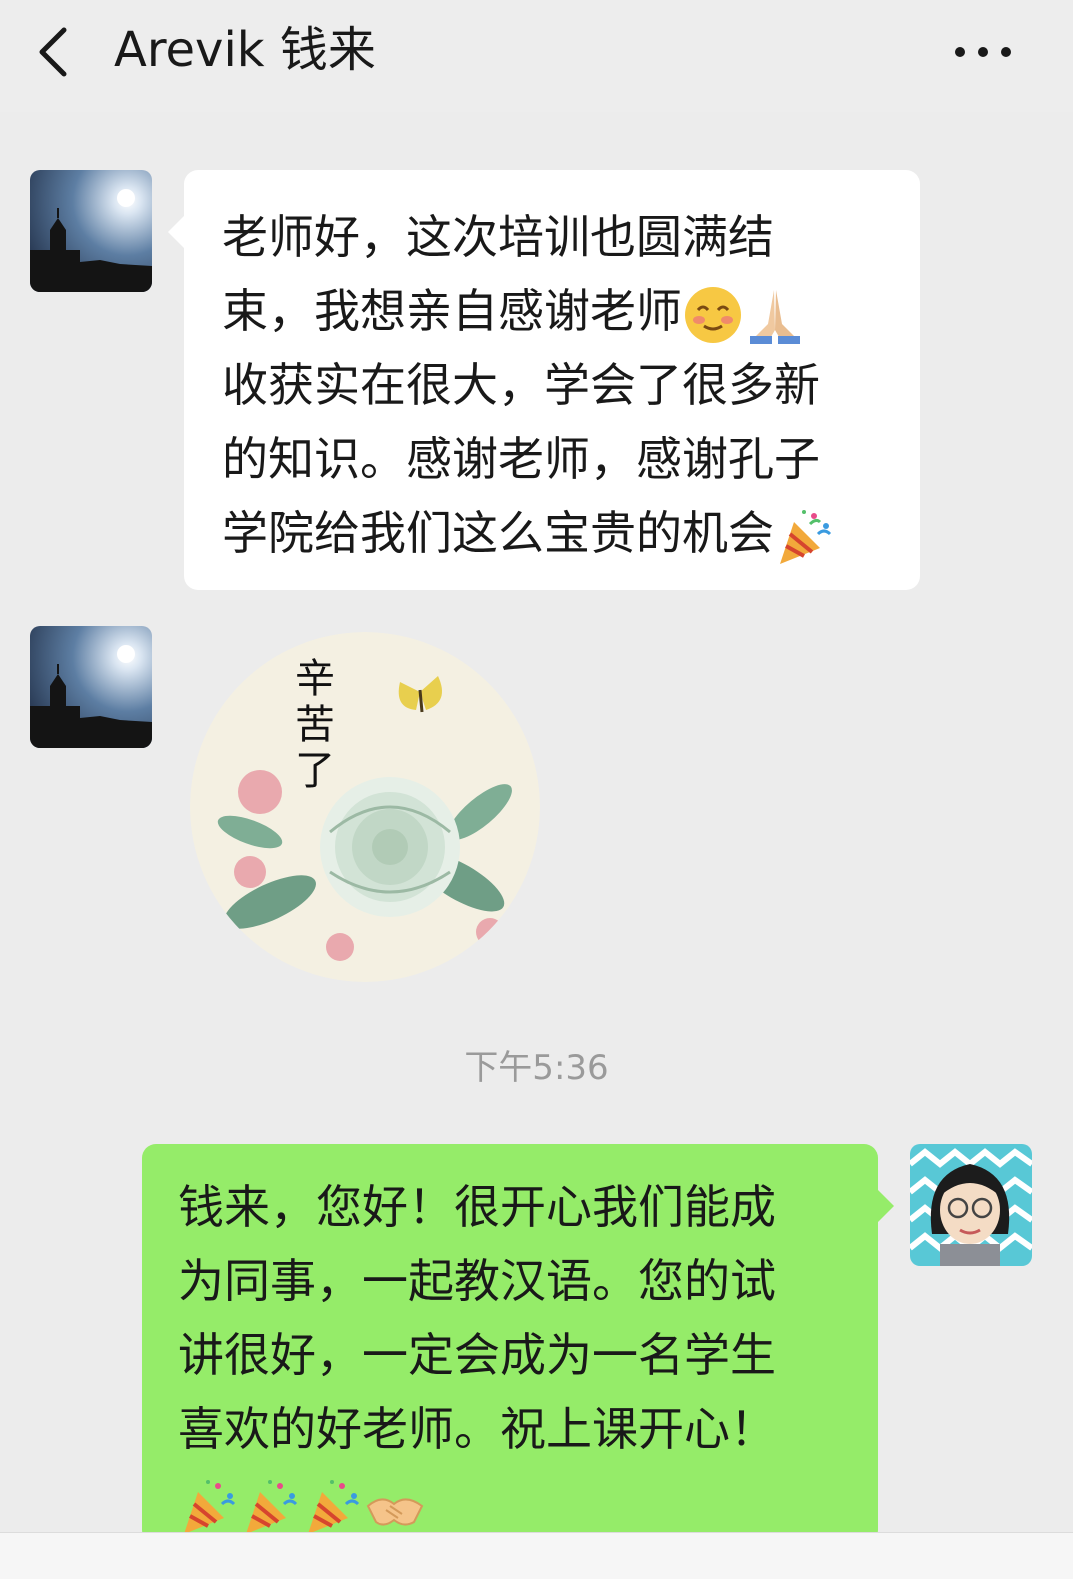 The height and width of the screenshot is (1579, 1073). Describe the element at coordinates (571, 311) in the screenshot. I see `message-line: 束，我想亲自感谢老师` at that location.